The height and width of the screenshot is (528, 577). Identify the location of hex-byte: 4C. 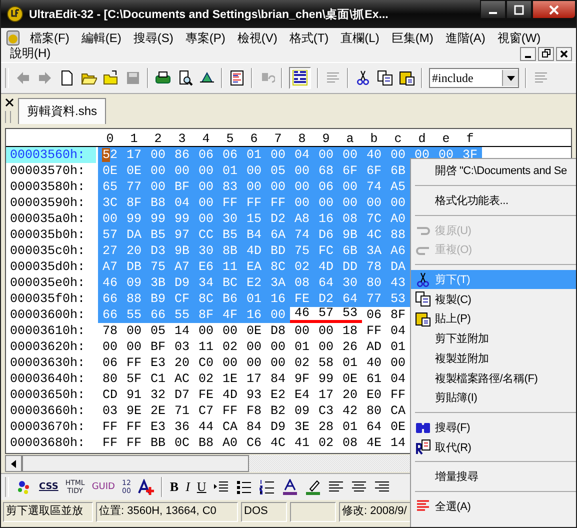
(374, 235).